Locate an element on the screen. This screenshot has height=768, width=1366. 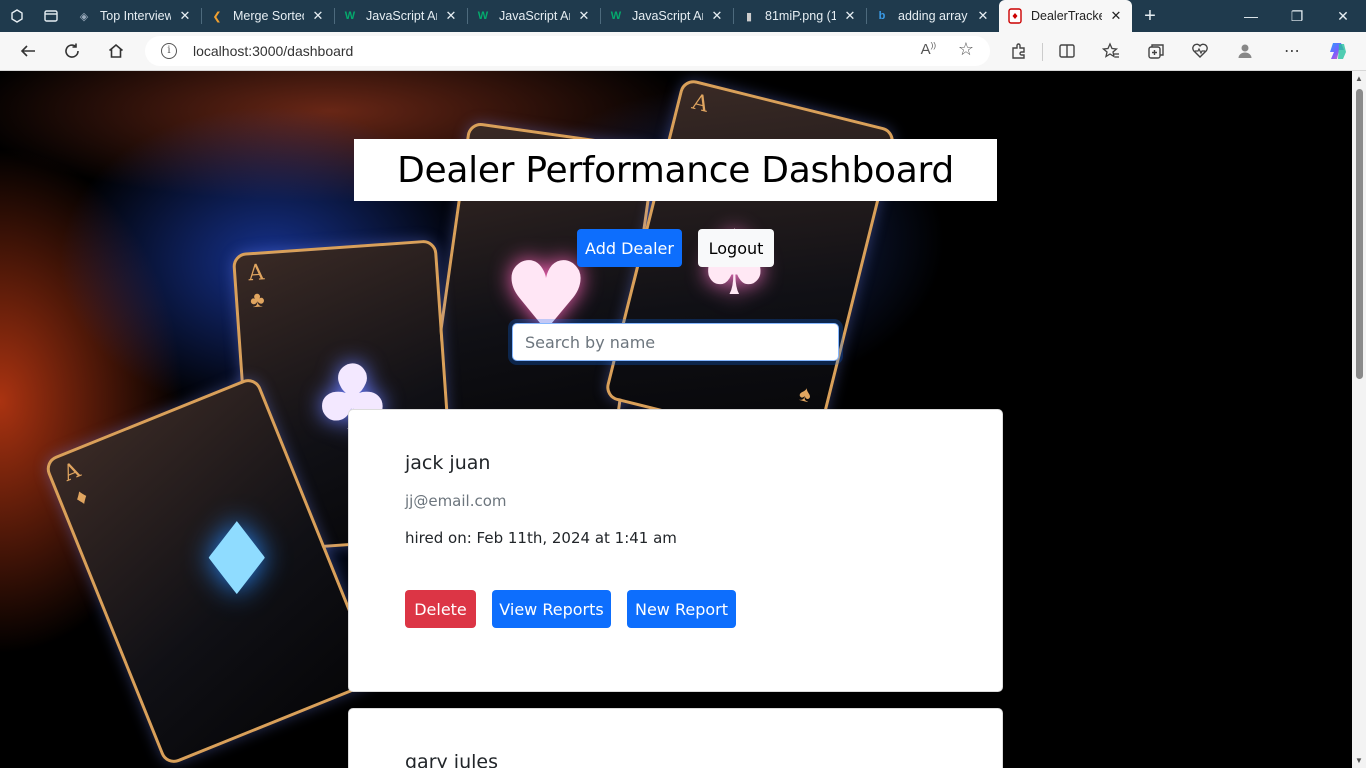
restore-icon: ❐ is located at coordinates (1297, 16).